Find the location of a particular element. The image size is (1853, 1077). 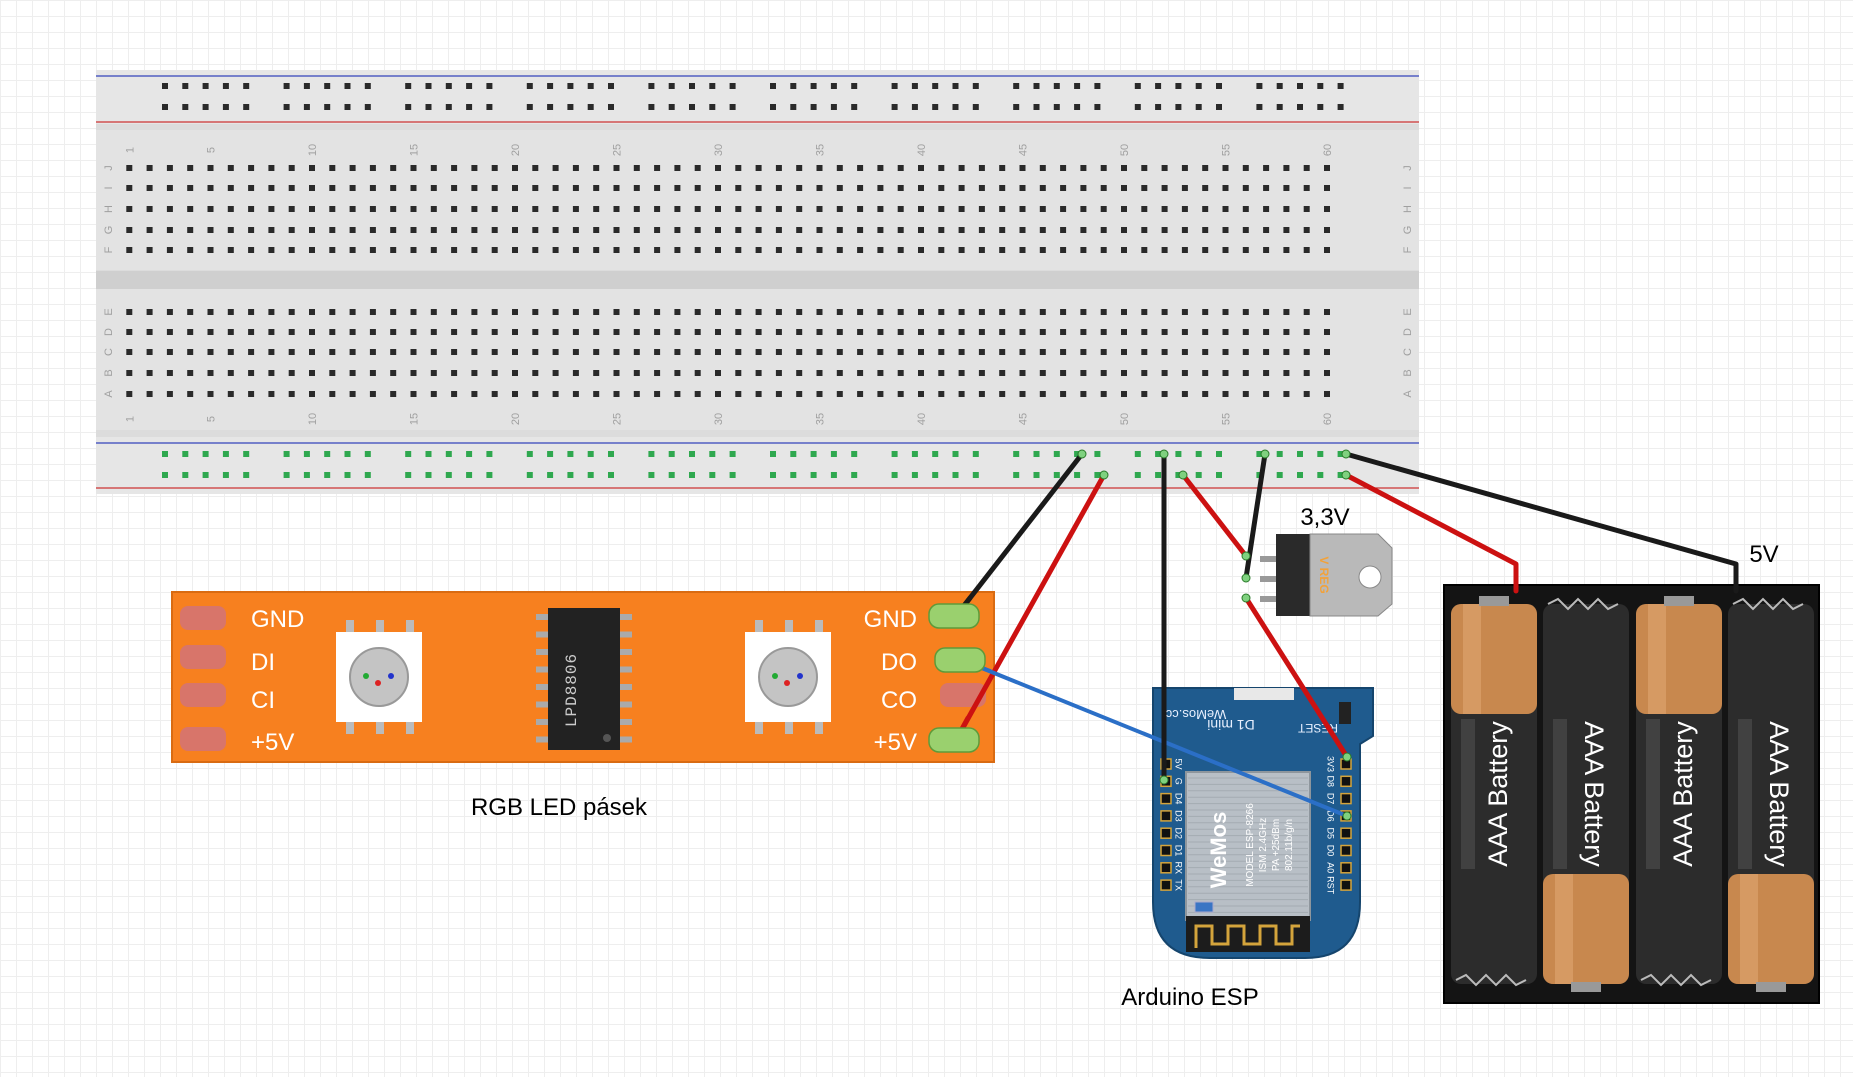

row-letter: F is located at coordinates (1408, 249).